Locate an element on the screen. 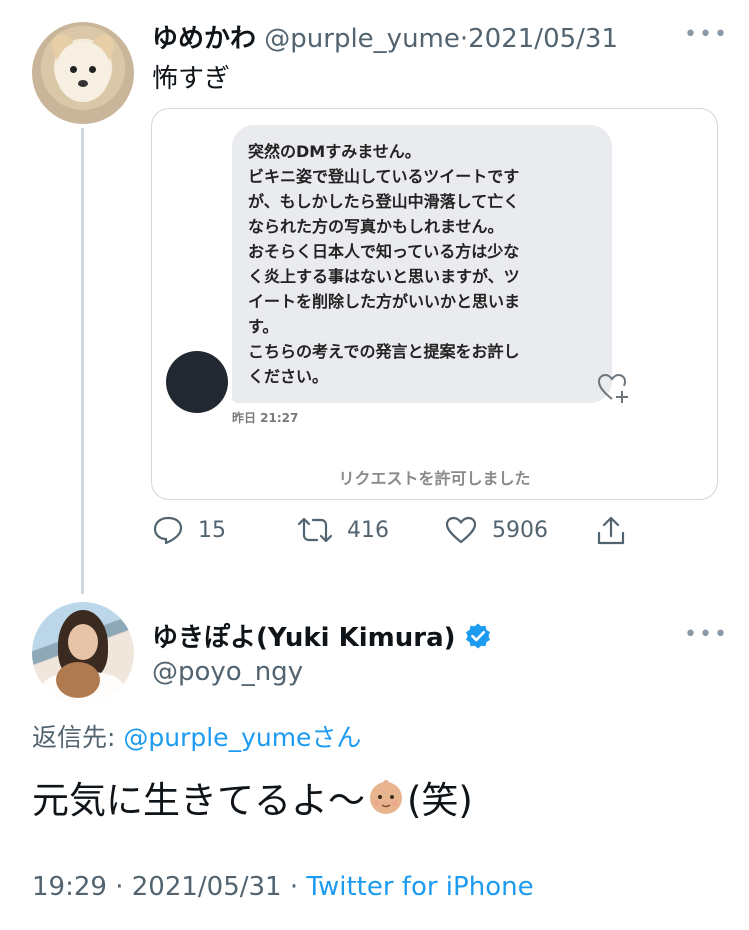 This screenshot has height=930, width=749. dm-line: イートを削除した方がいいかと思いま is located at coordinates (384, 301).